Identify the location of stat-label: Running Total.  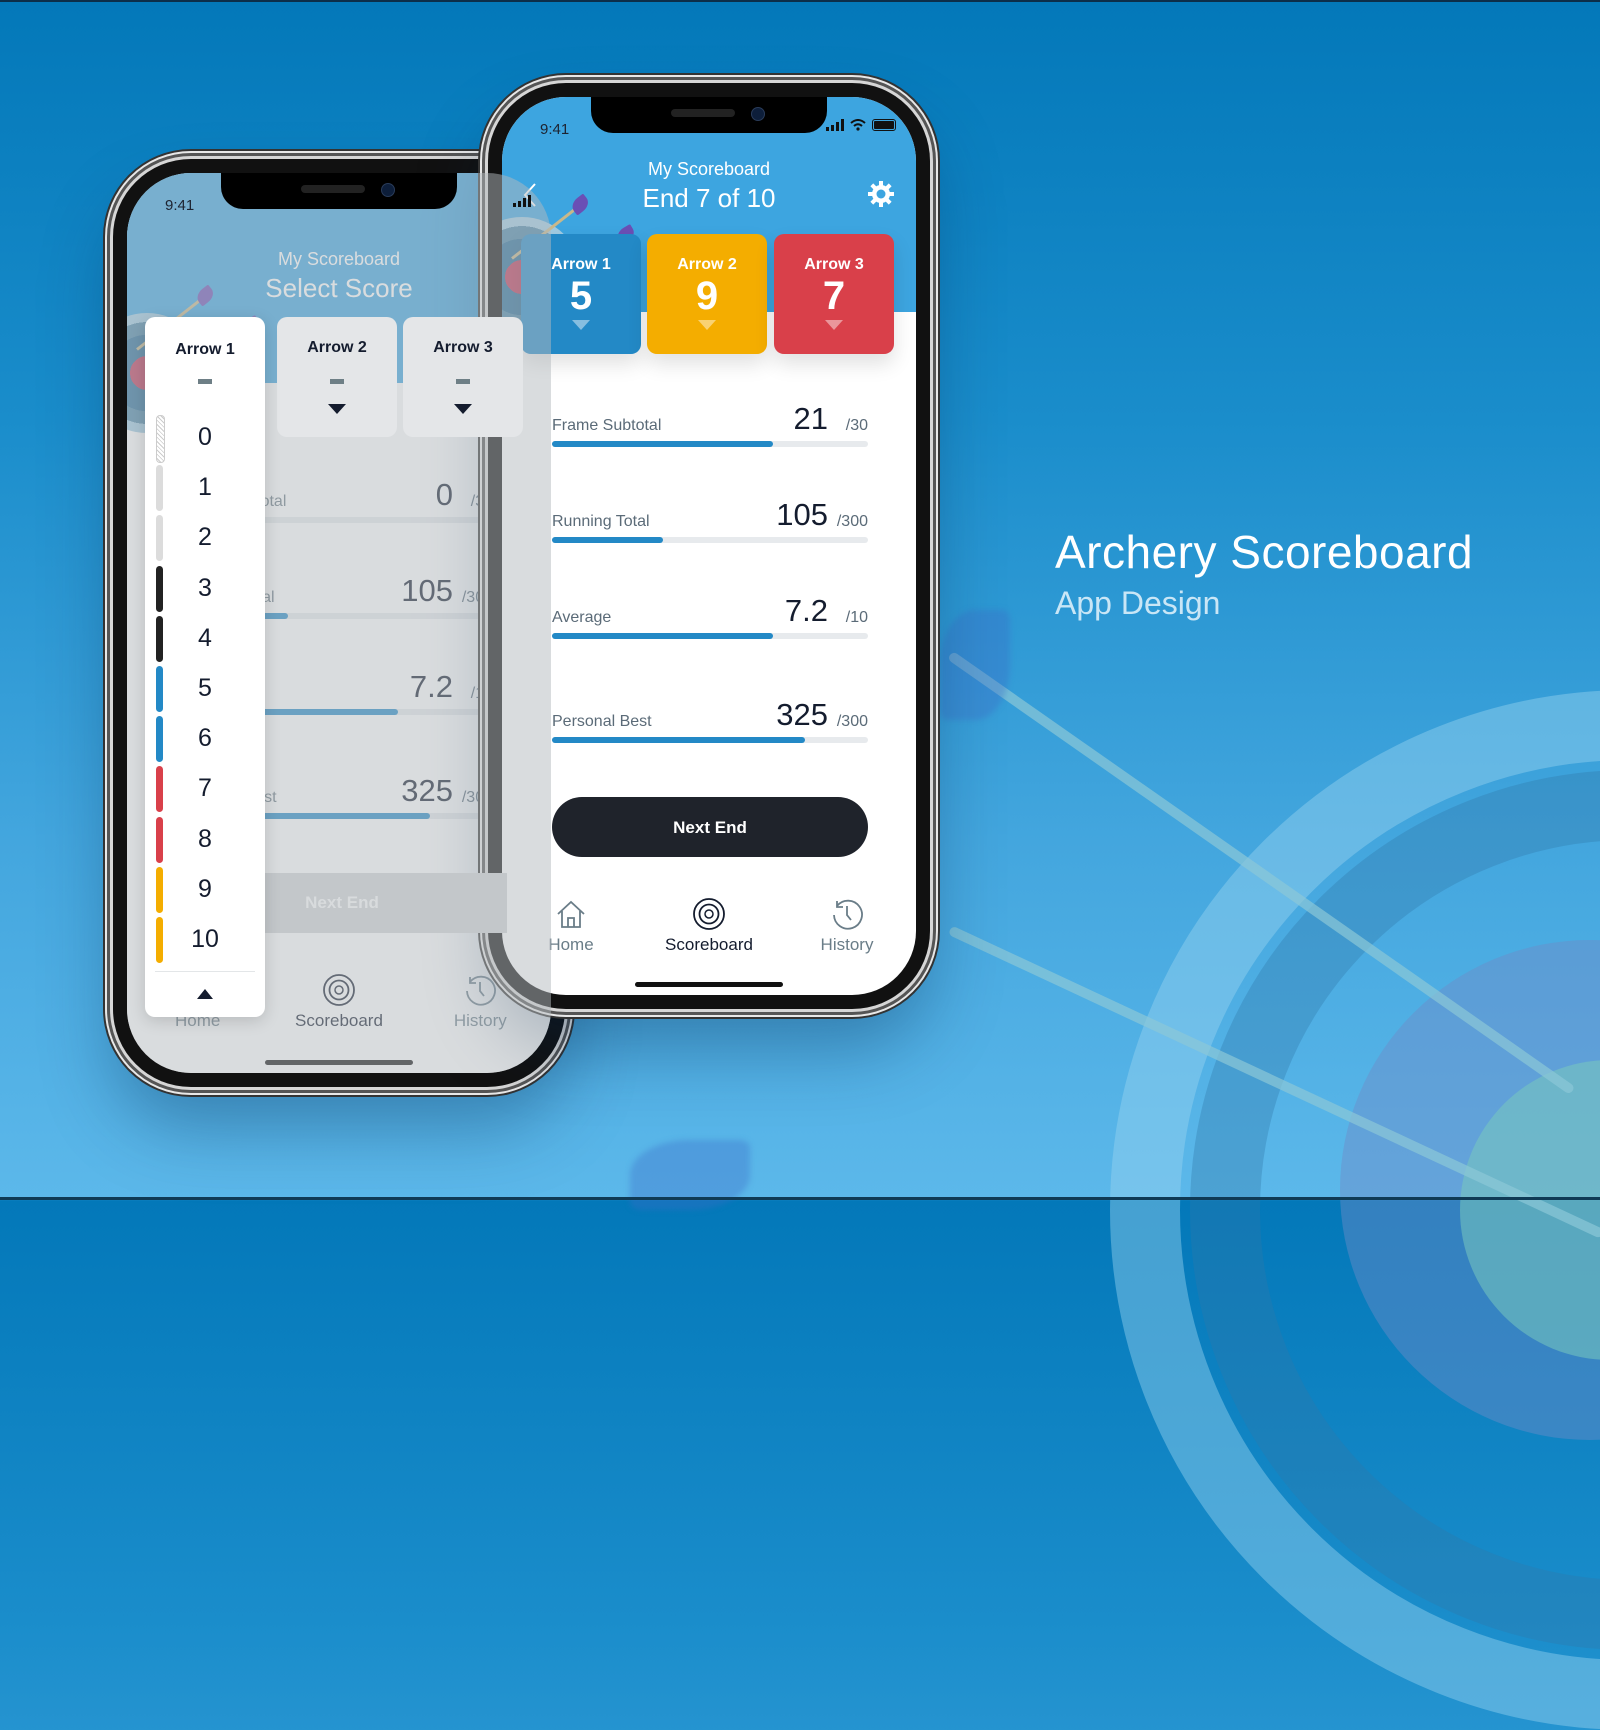
(601, 521).